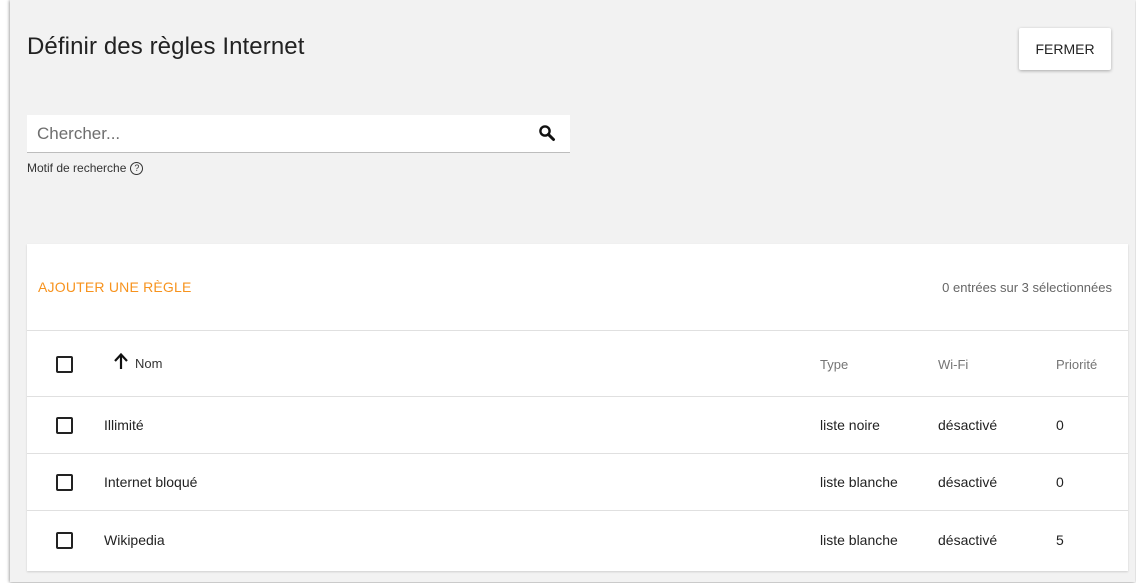 The width and height of the screenshot is (1136, 583). What do you see at coordinates (1065, 49) in the screenshot?
I see `close-button: FERMER` at bounding box center [1065, 49].